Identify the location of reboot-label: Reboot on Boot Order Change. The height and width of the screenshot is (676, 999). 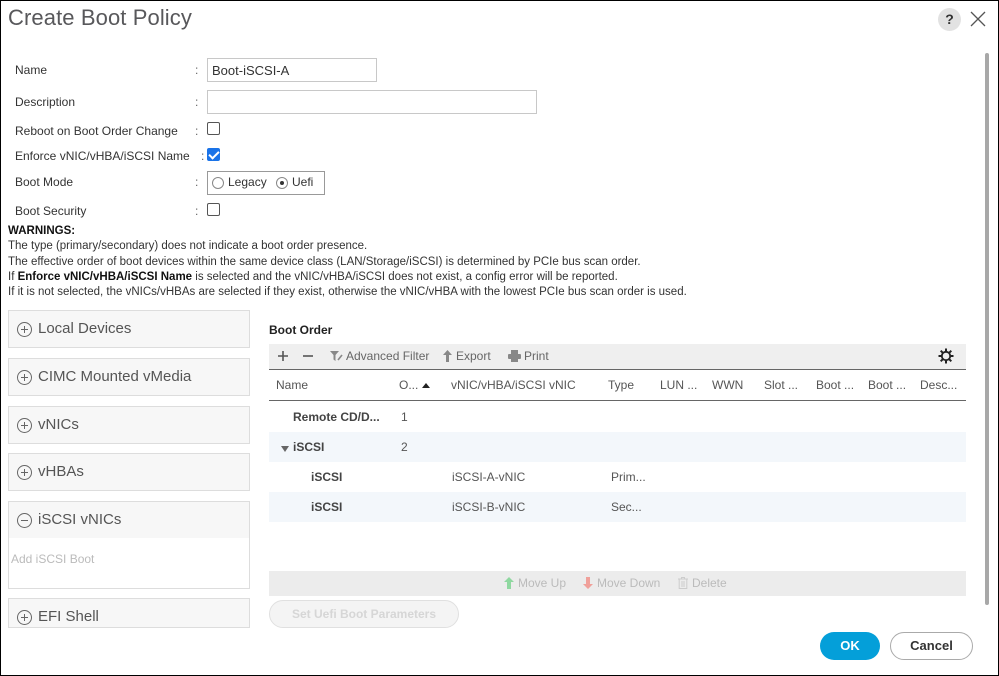
(96, 131).